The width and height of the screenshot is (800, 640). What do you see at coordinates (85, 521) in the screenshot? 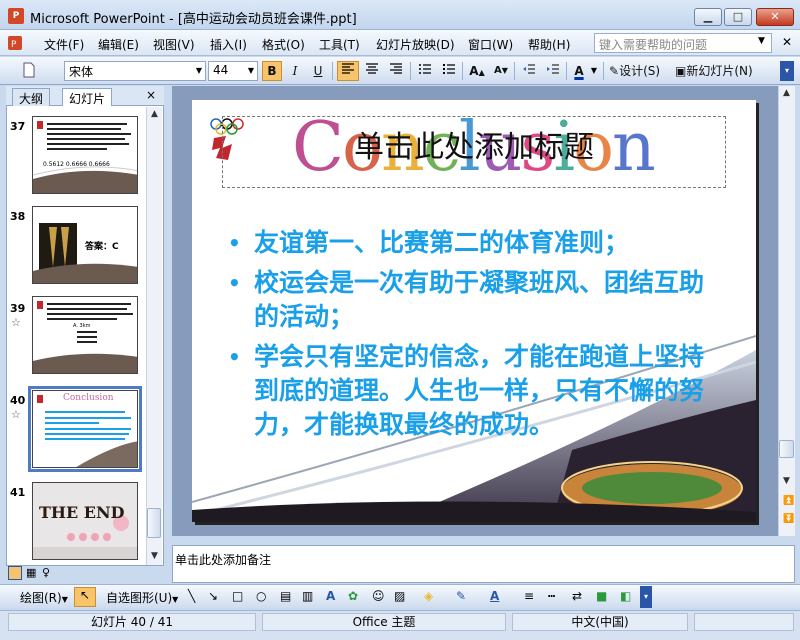
I see `slide-thumbnail-41: THE END` at bounding box center [85, 521].